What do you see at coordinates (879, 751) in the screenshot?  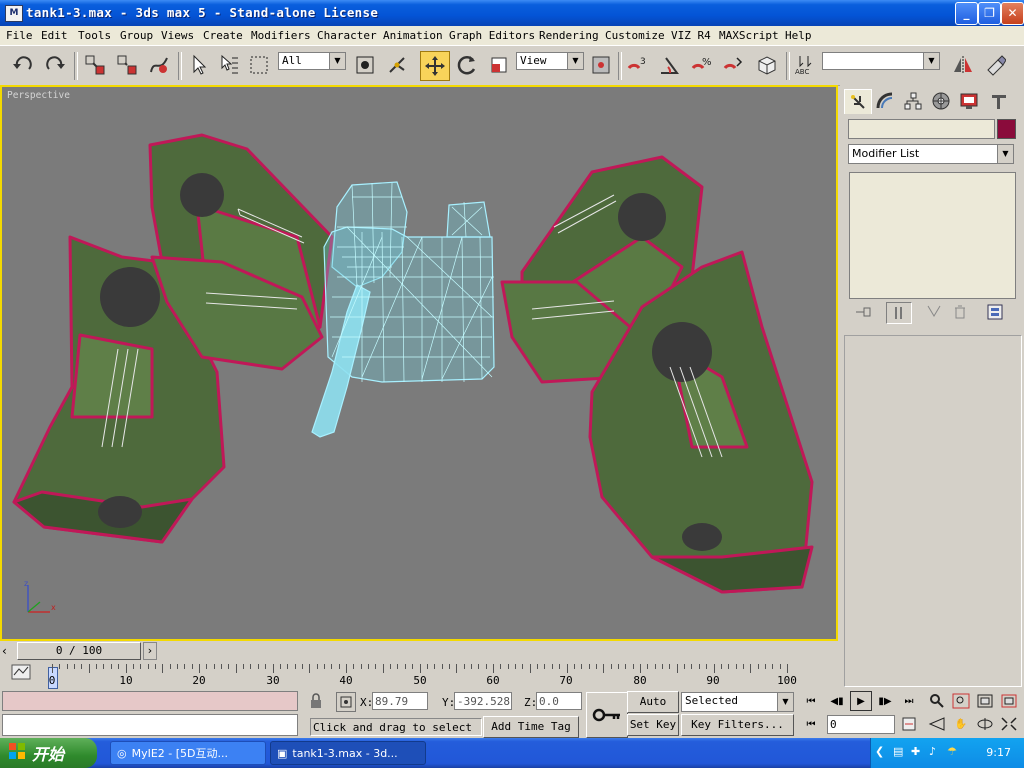 I see `tray-expand-icon: ❮` at bounding box center [879, 751].